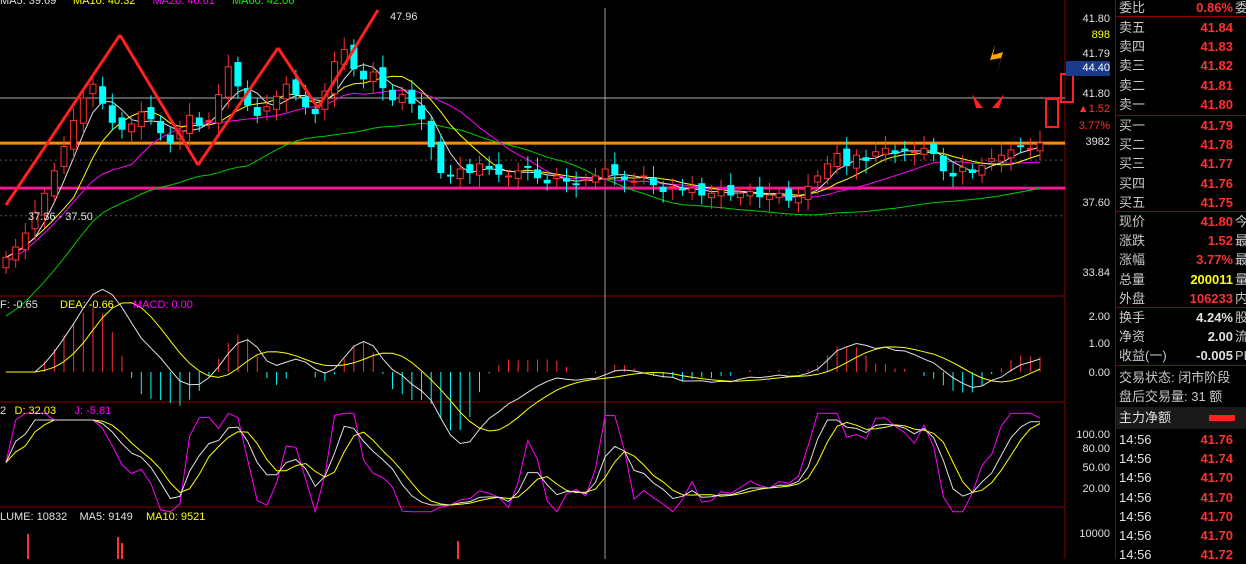  What do you see at coordinates (1181, 355) in the screenshot?
I see `stat-row: 收益(一) -0.005PE` at bounding box center [1181, 355].